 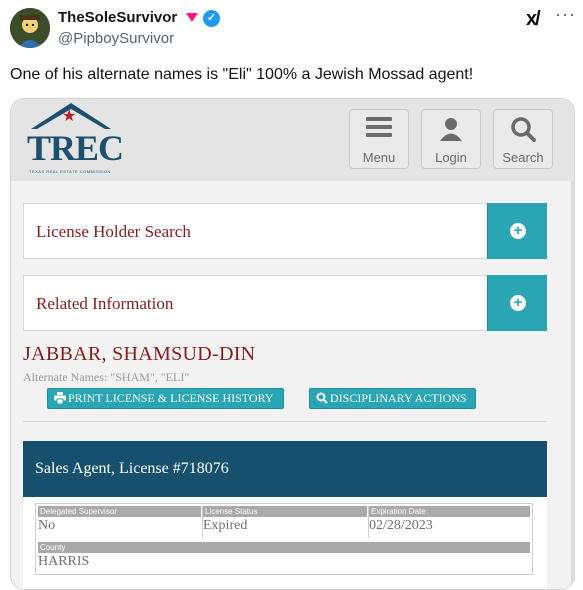 What do you see at coordinates (192, 17) in the screenshot?
I see `heart-icon` at bounding box center [192, 17].